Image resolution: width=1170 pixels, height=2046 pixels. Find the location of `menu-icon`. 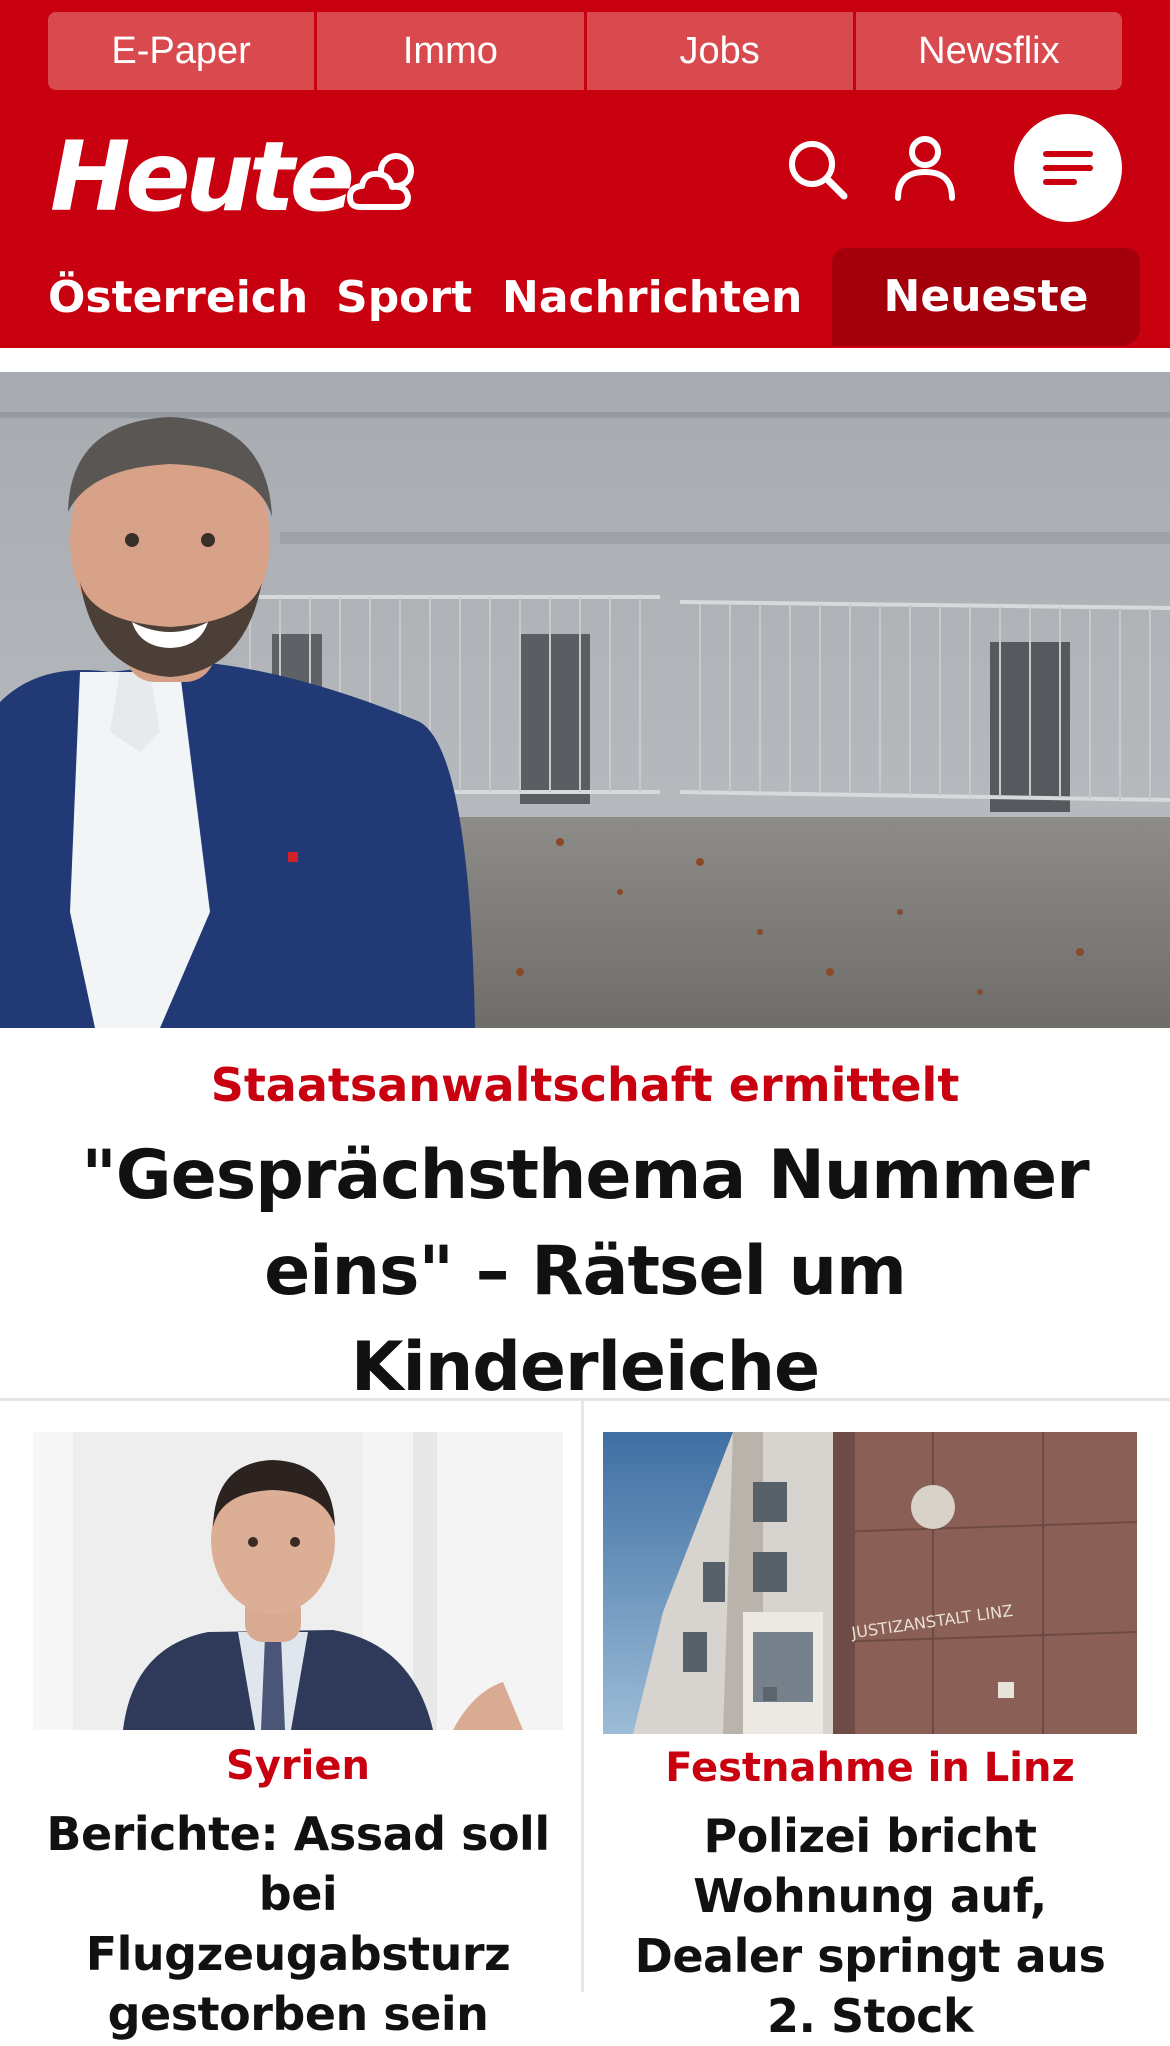

menu-icon is located at coordinates (1068, 168).